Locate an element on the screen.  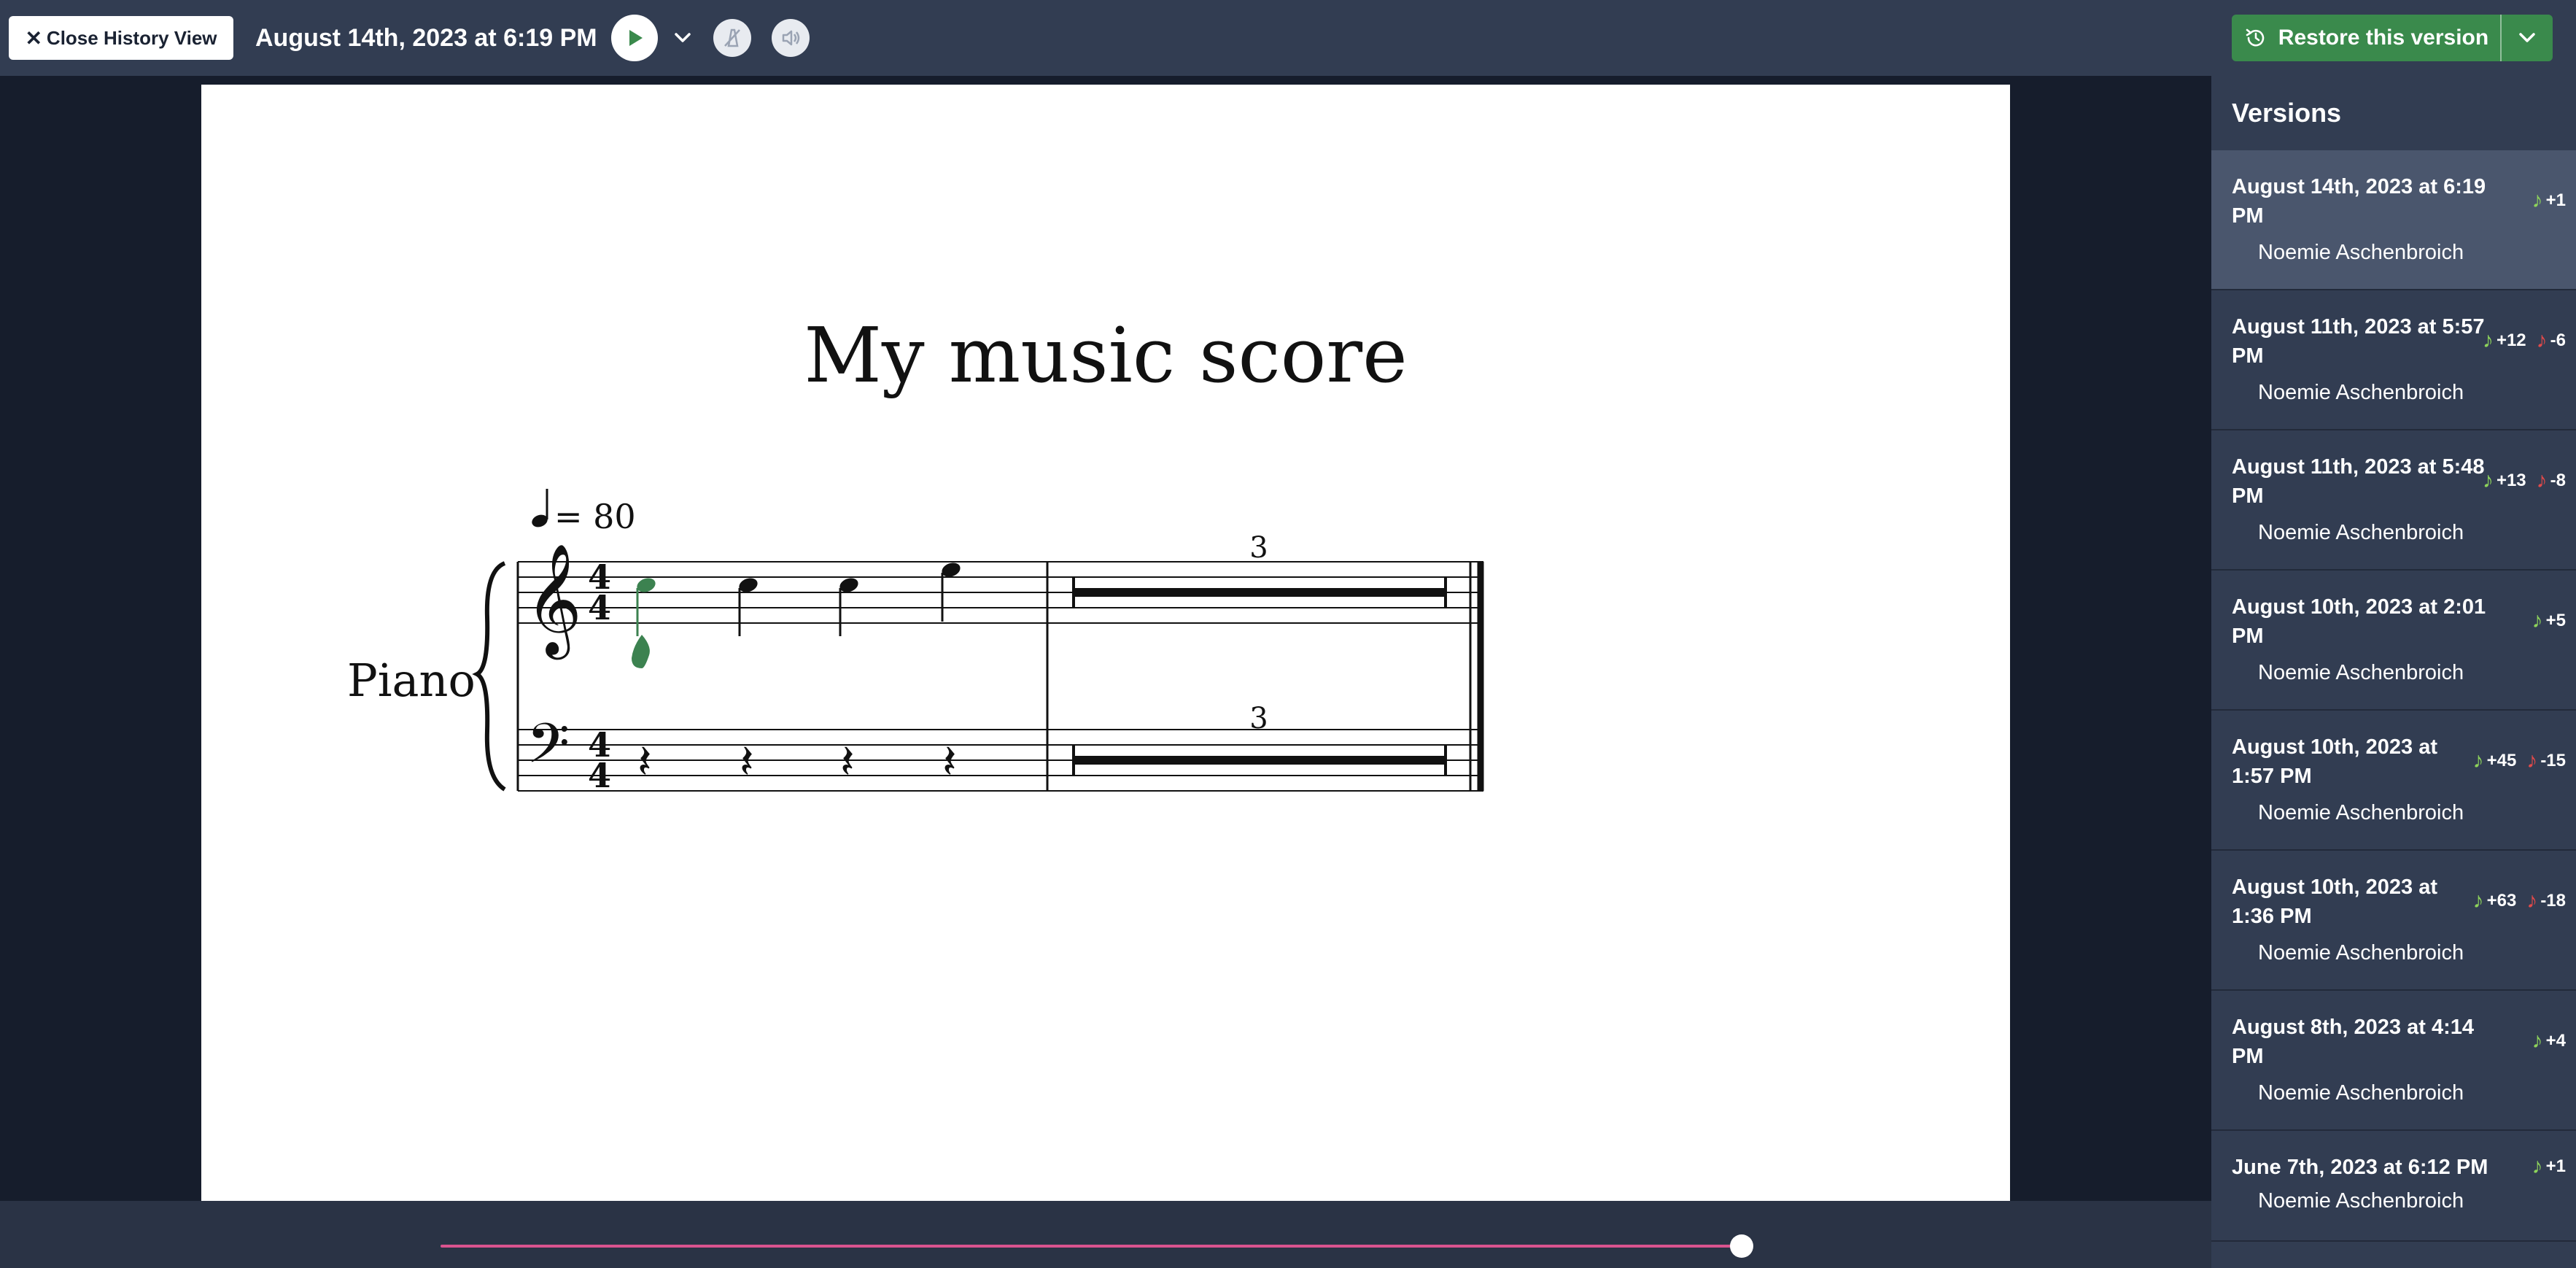
tempo-marking: = 80 is located at coordinates (584, 512).